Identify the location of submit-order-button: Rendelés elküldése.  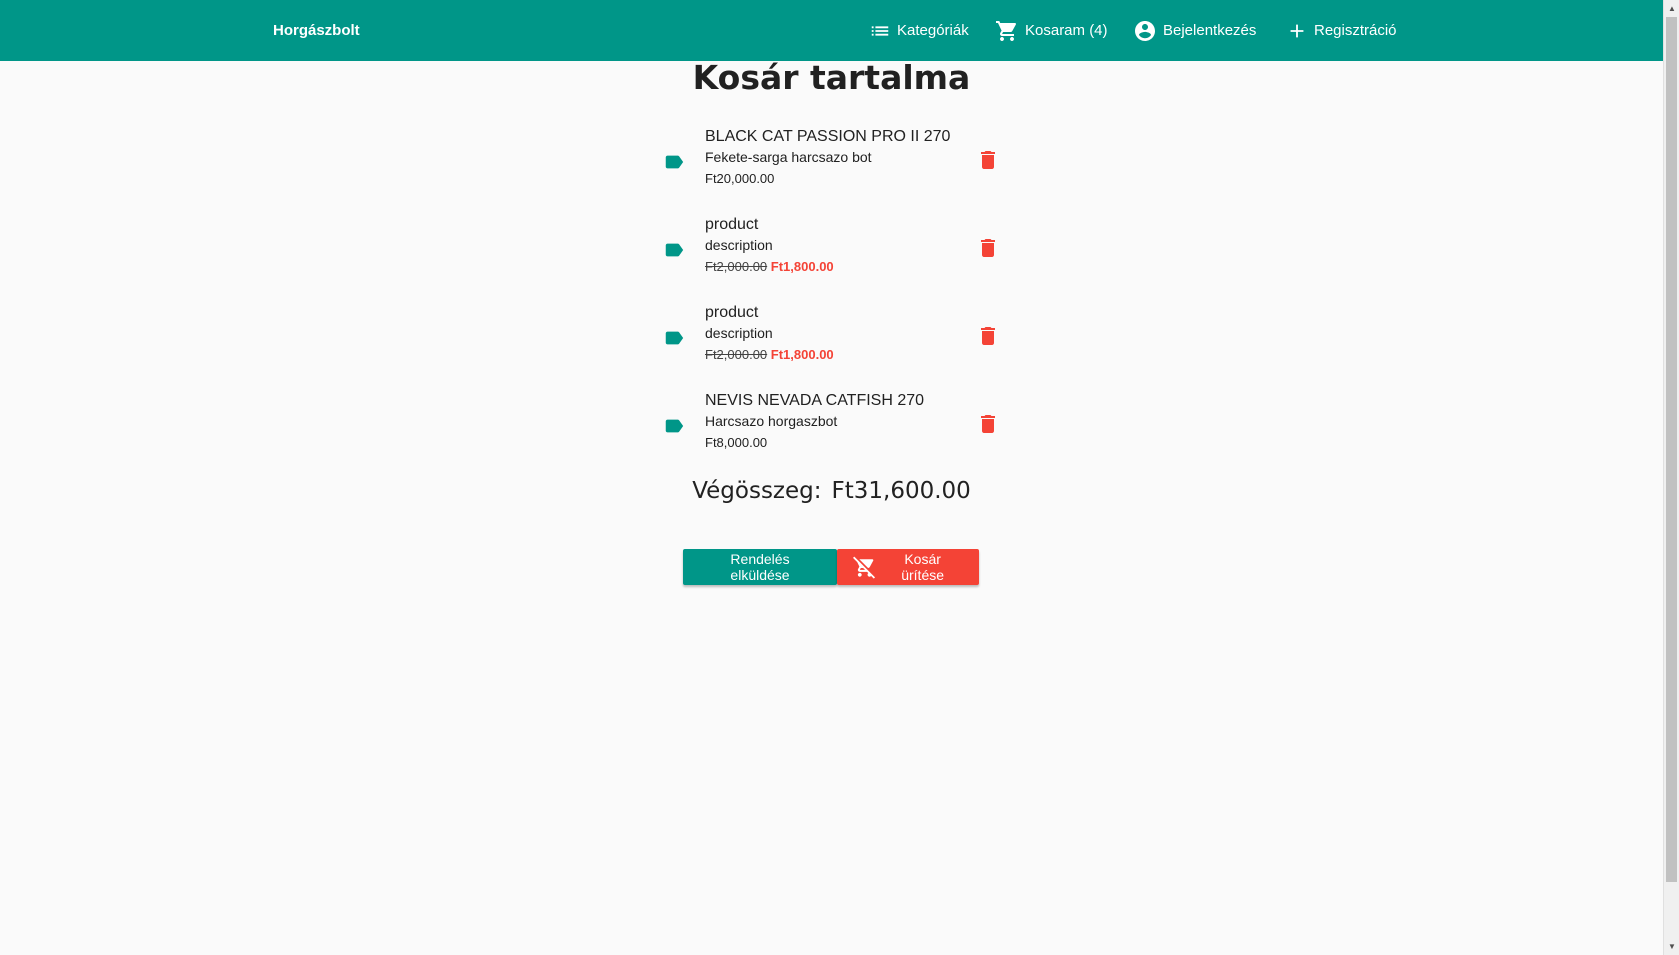
(760, 567).